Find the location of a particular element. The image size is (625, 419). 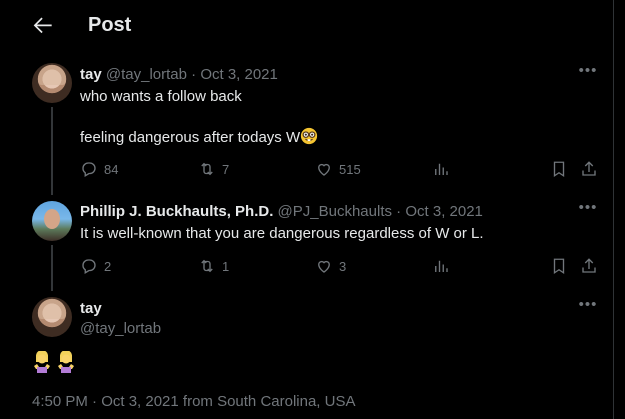

like-button: 515 is located at coordinates (338, 169).